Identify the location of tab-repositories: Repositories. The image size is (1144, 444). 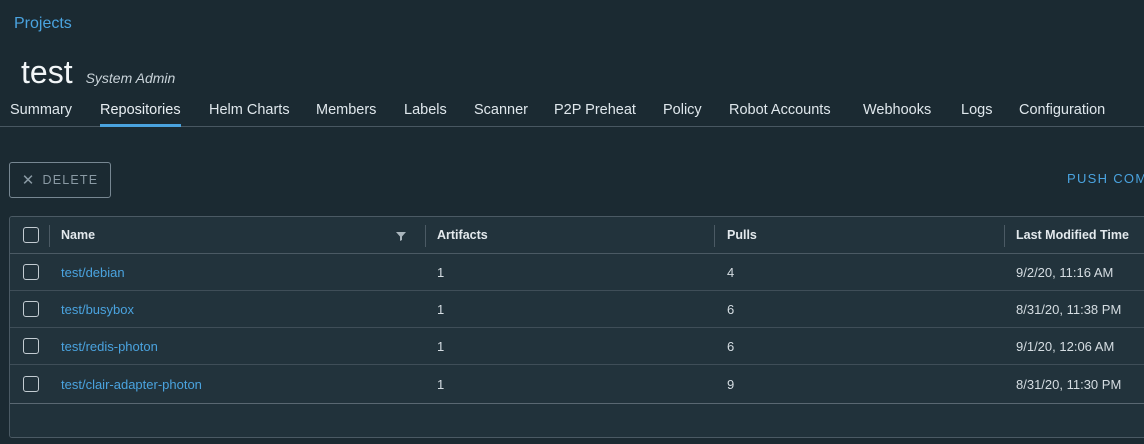
(140, 114).